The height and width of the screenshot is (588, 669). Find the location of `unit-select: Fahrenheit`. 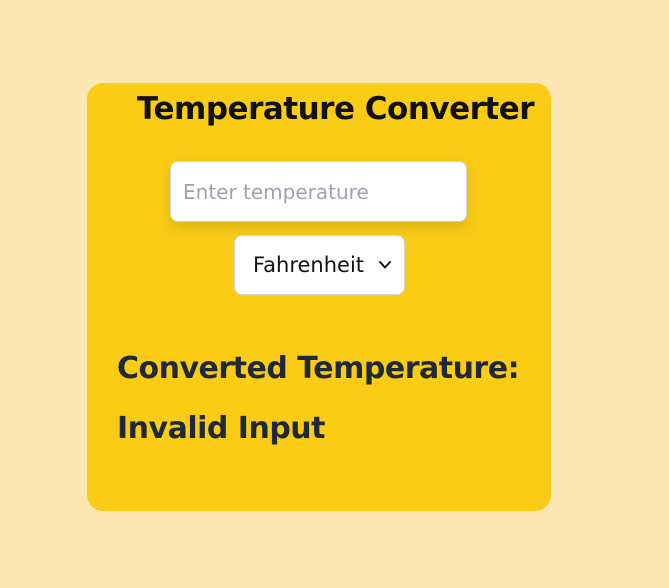

unit-select: Fahrenheit is located at coordinates (319, 265).